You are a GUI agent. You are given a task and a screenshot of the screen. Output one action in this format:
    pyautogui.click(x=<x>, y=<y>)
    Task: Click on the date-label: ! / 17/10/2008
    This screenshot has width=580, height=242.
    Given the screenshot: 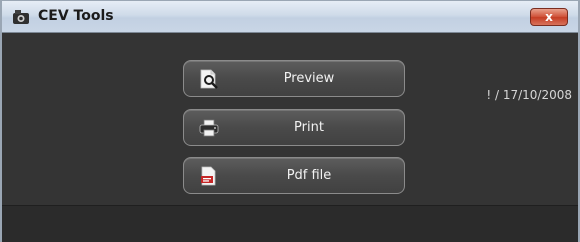 What is the action you would take?
    pyautogui.click(x=529, y=95)
    